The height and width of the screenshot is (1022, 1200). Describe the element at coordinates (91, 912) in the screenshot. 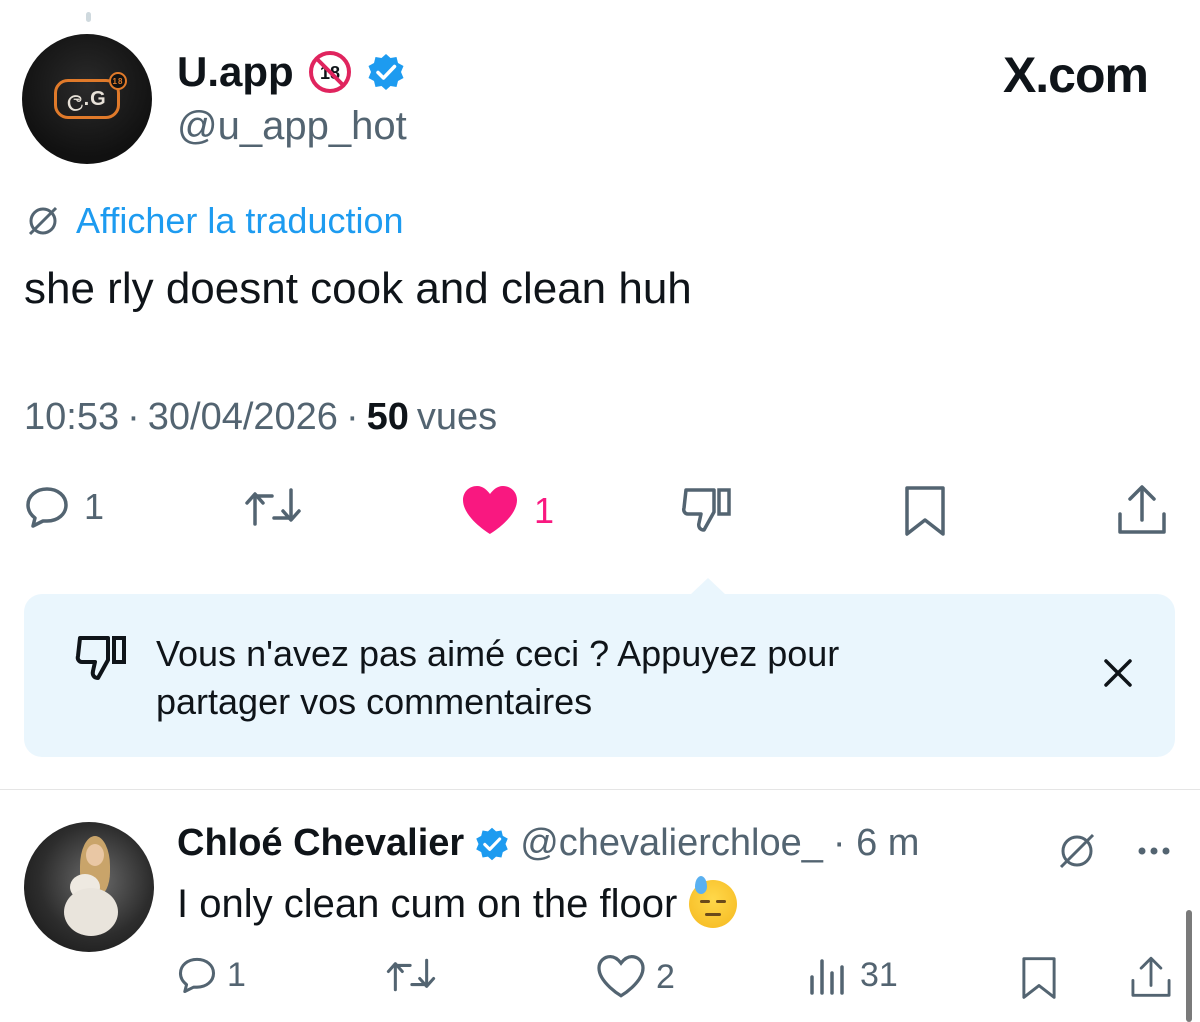

I see `avatar-photo-bear-body` at that location.